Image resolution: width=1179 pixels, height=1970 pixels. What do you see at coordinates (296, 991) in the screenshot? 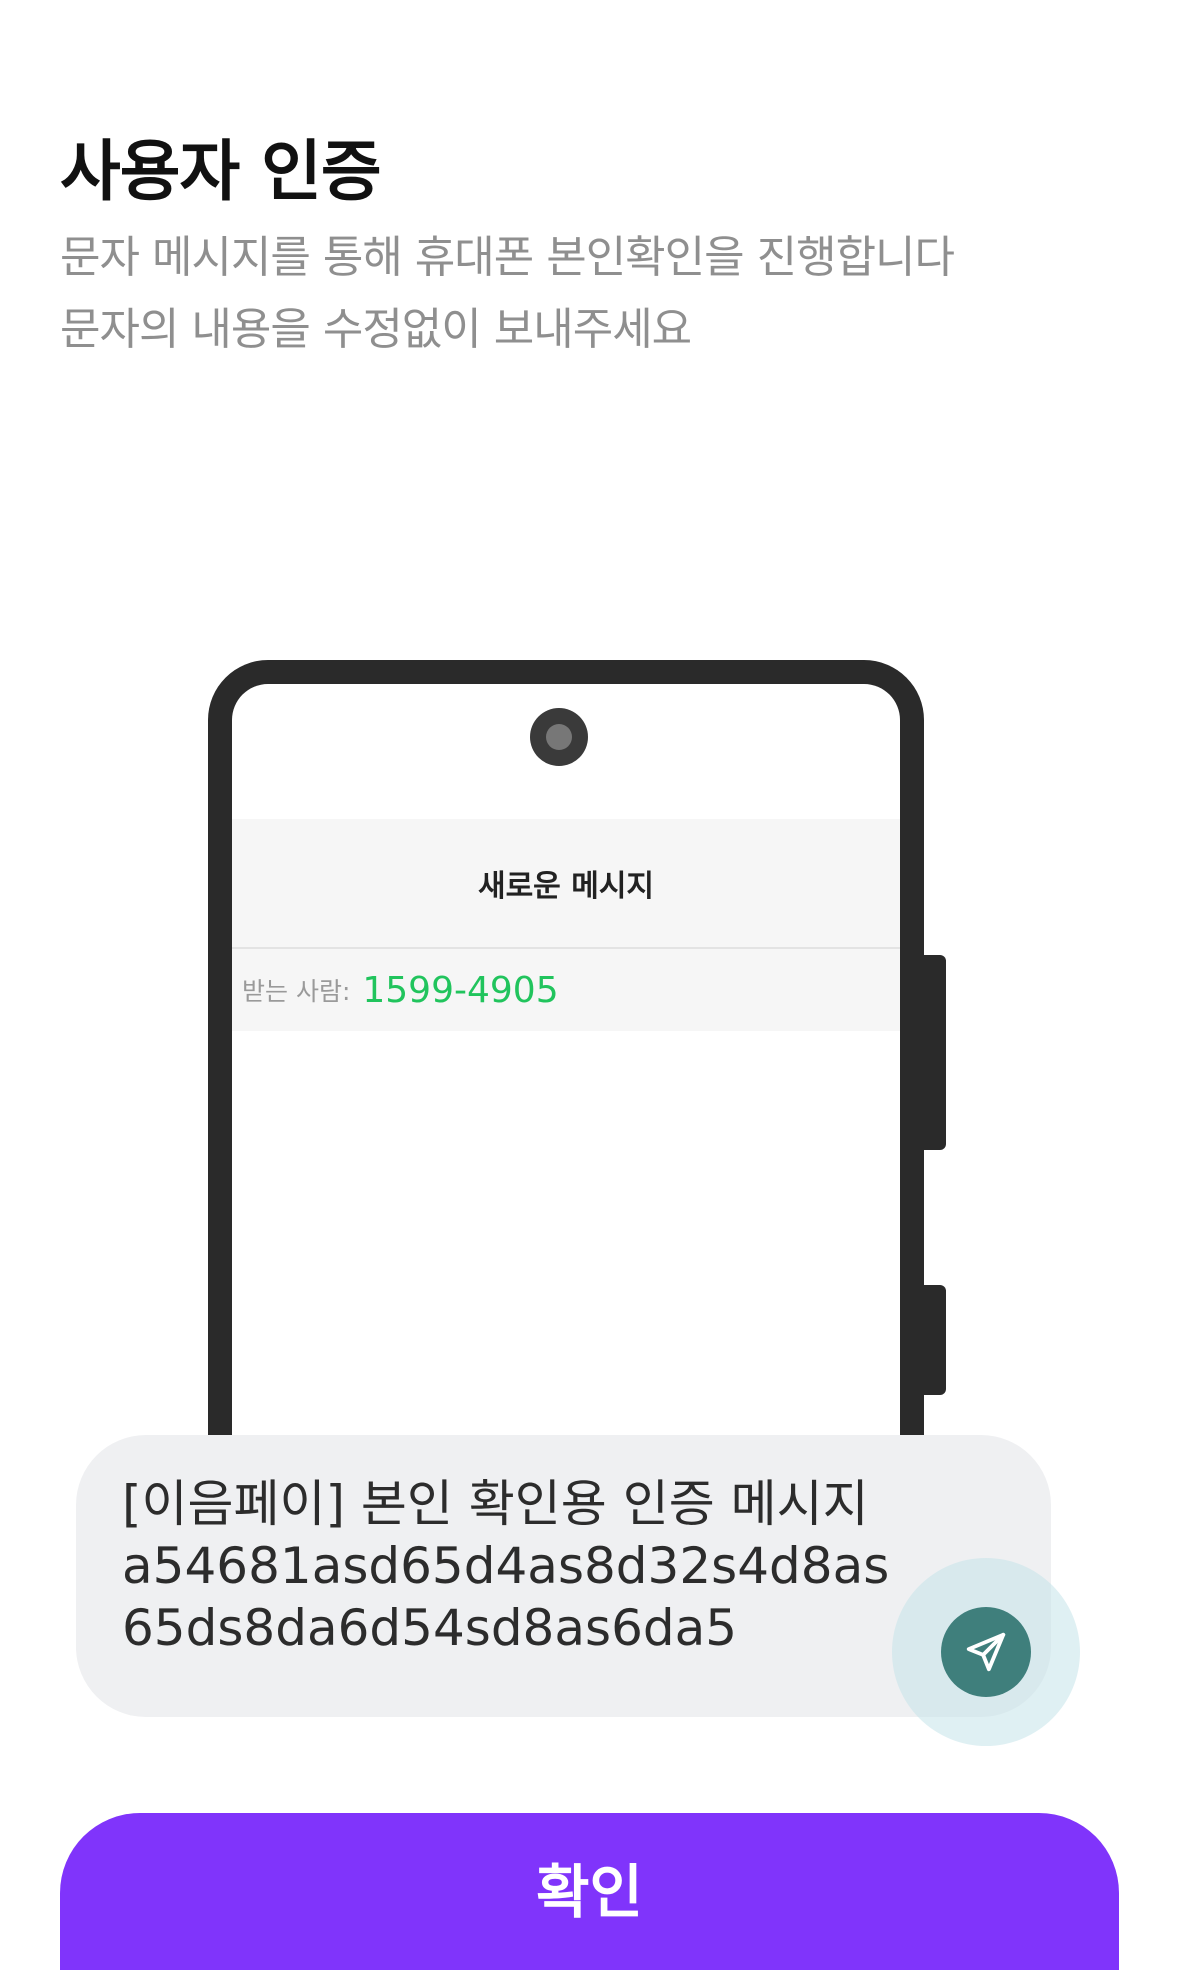
I see `recipient-label: 받는 사람:` at bounding box center [296, 991].